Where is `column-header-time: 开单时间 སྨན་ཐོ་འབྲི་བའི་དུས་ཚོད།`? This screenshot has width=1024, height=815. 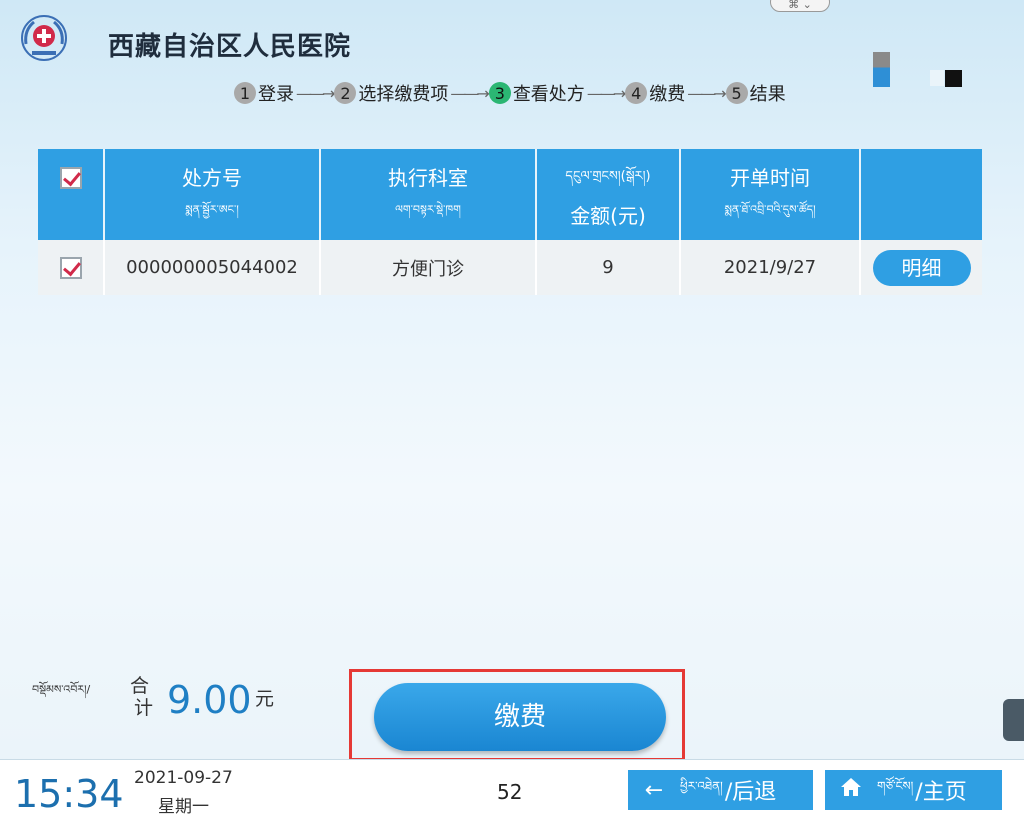
column-header-time: 开单时间 སྨན་ཐོ་འབྲི་བའི་དུས་ཚོད། is located at coordinates (770, 194).